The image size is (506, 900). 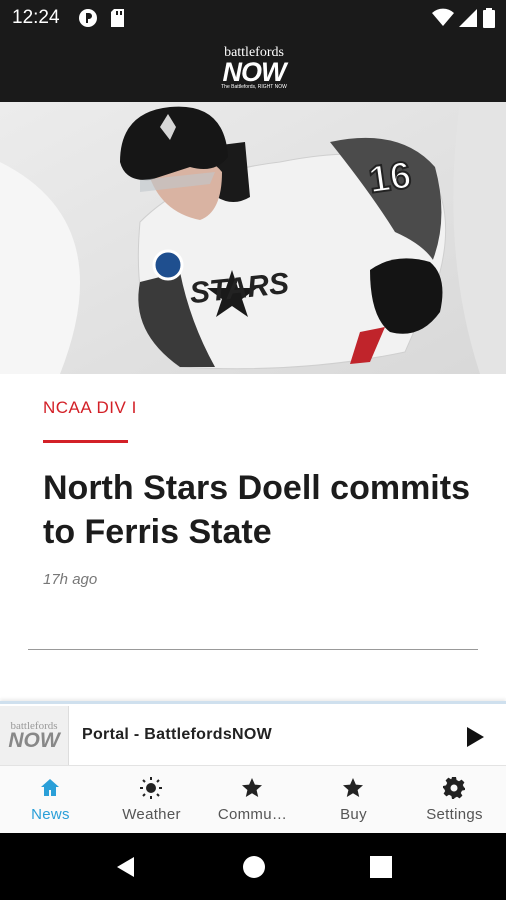 I want to click on article-timestamp: 17h ago, so click(x=70, y=579).